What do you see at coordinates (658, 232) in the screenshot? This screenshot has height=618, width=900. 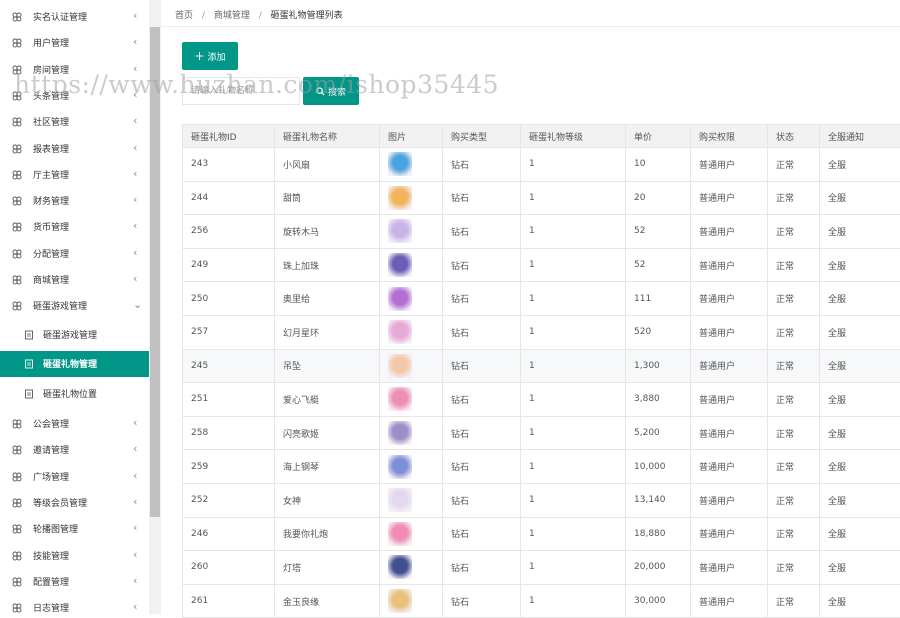 I see `cell-price: 52` at bounding box center [658, 232].